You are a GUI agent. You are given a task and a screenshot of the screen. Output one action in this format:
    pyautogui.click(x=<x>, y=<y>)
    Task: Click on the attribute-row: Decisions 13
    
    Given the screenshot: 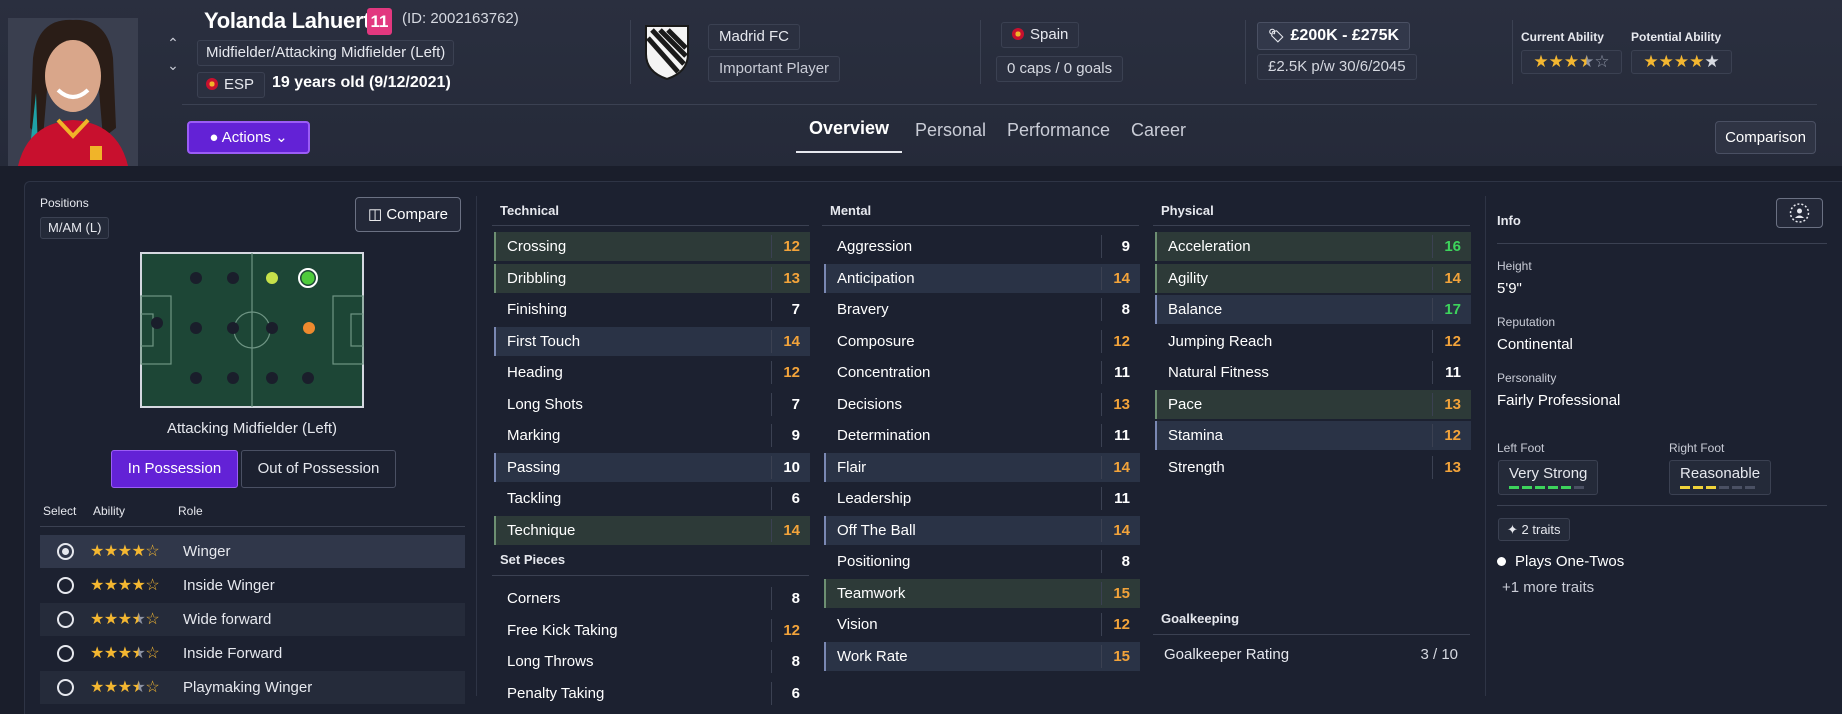 What is the action you would take?
    pyautogui.click(x=982, y=404)
    